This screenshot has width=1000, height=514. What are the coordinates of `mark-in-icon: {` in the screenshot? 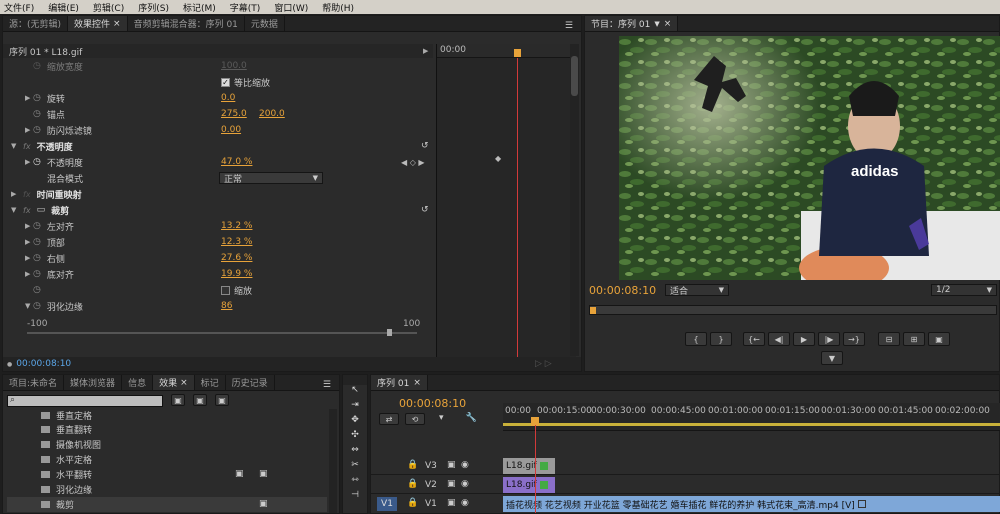 It's located at (696, 339).